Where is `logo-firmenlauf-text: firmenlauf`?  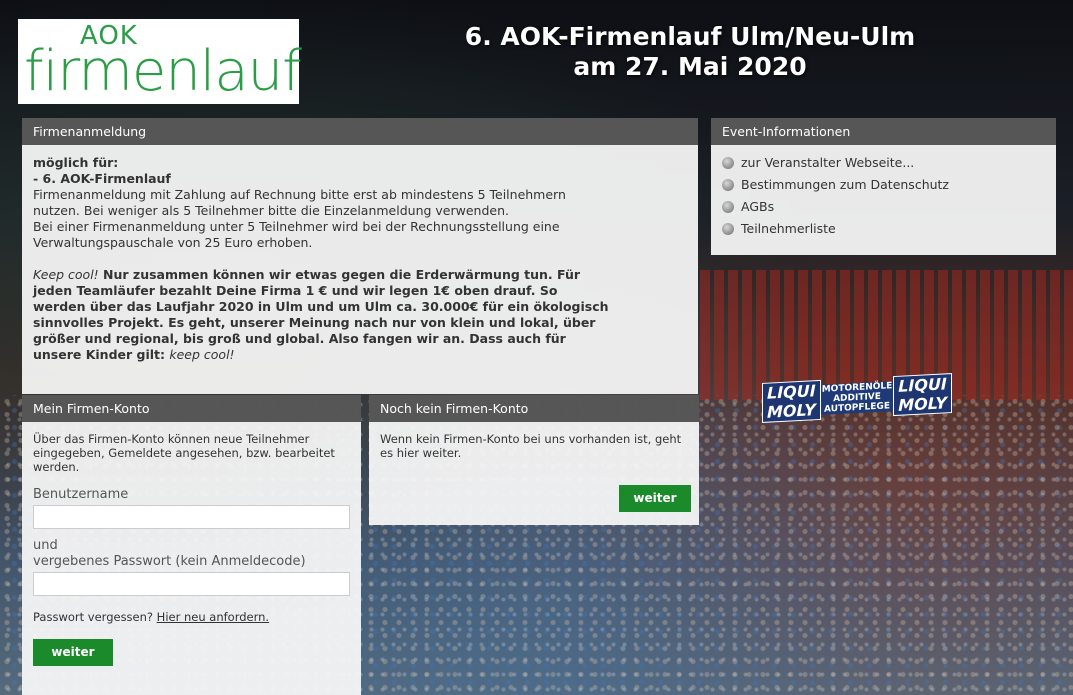 logo-firmenlauf-text: firmenlauf is located at coordinates (163, 71).